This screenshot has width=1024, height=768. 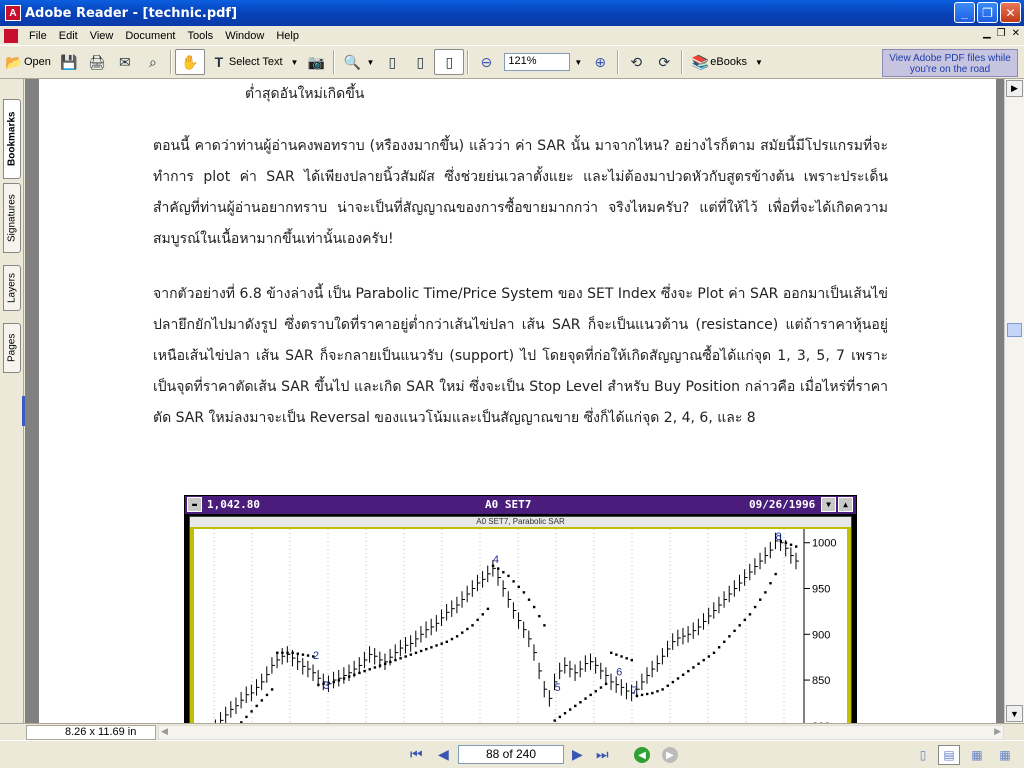 I want to click on printer-icon: 🖨, so click(x=97, y=61).